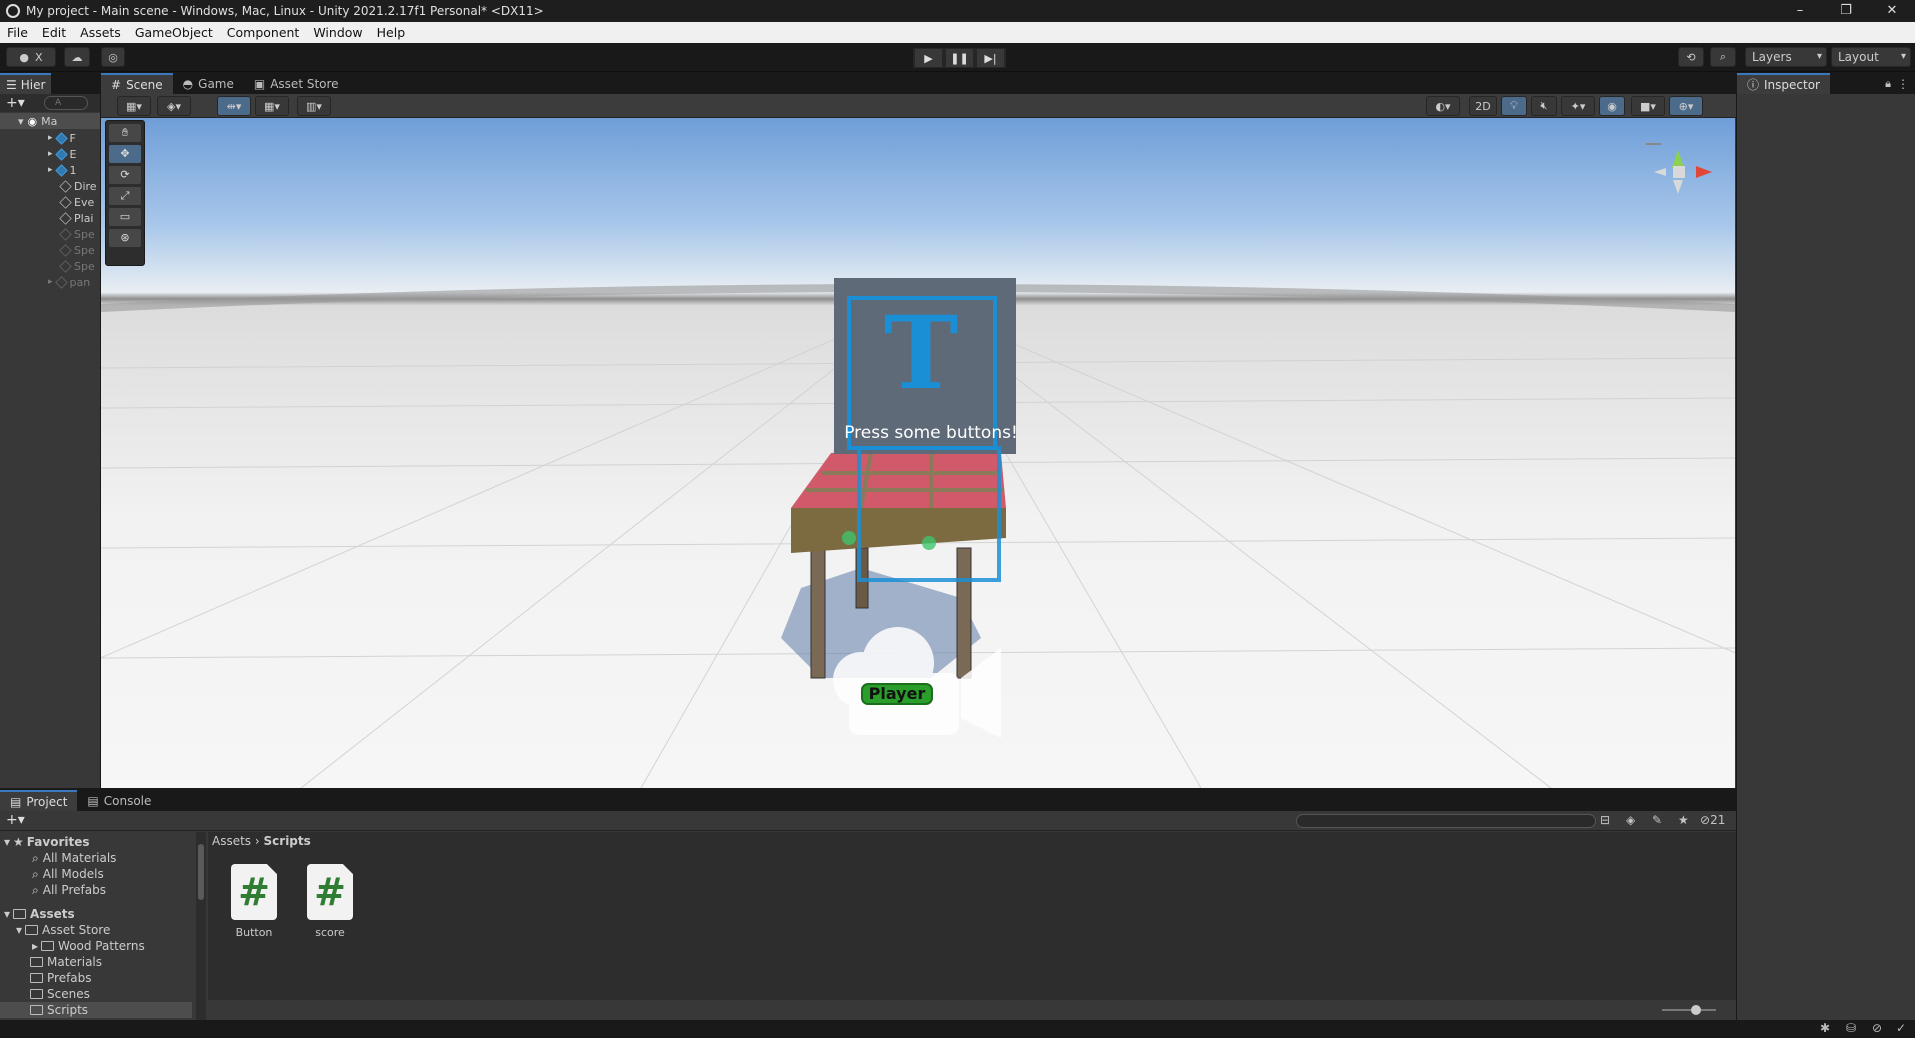 The height and width of the screenshot is (1038, 1915). I want to click on minimize-button: –, so click(1800, 11).